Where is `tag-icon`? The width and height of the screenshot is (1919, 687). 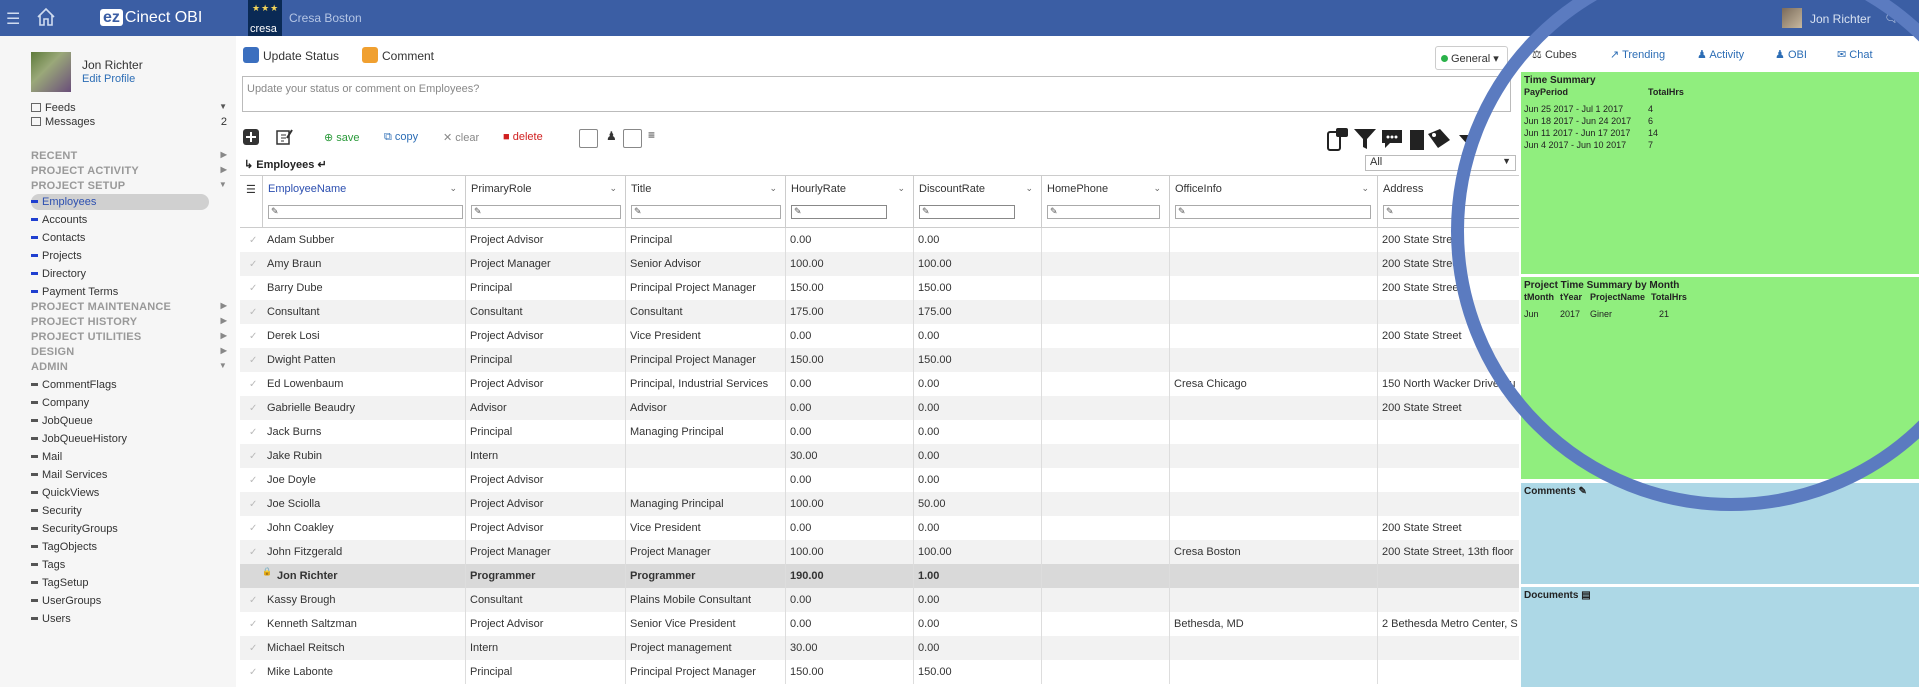 tag-icon is located at coordinates (1439, 139).